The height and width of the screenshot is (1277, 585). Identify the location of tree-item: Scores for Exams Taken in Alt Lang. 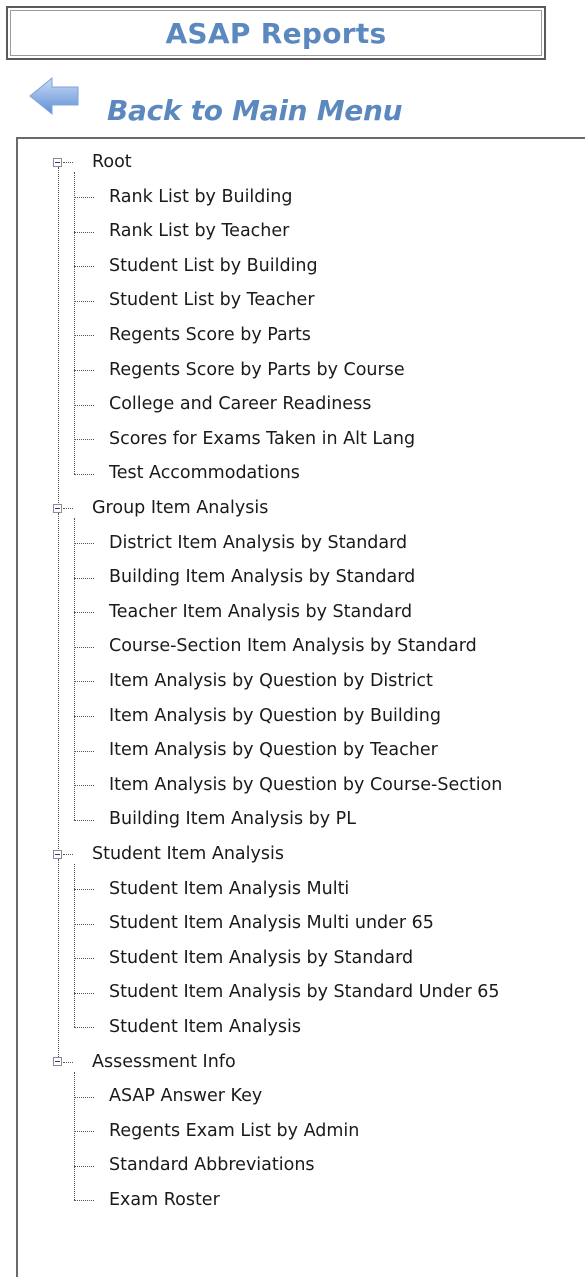
(262, 439).